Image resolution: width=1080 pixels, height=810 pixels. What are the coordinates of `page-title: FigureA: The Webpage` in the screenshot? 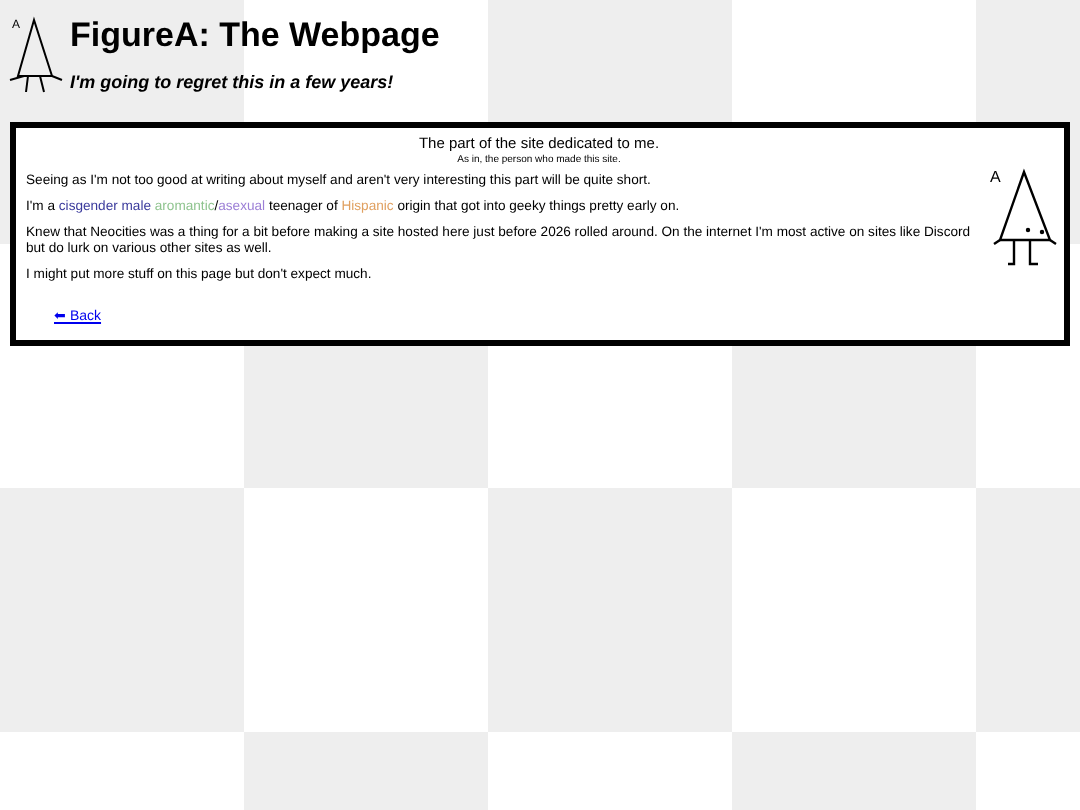 It's located at (255, 36).